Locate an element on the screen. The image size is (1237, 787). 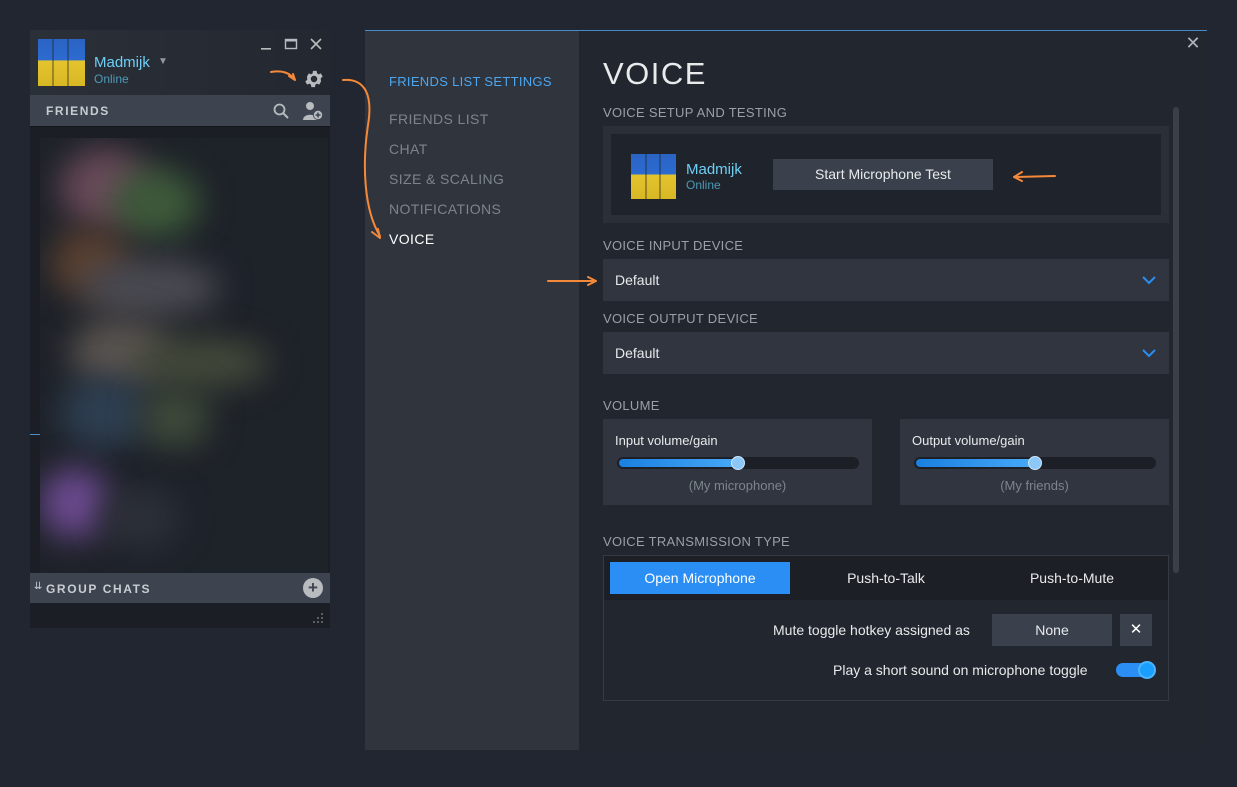
friends-bar: FRIENDS is located at coordinates (180, 111).